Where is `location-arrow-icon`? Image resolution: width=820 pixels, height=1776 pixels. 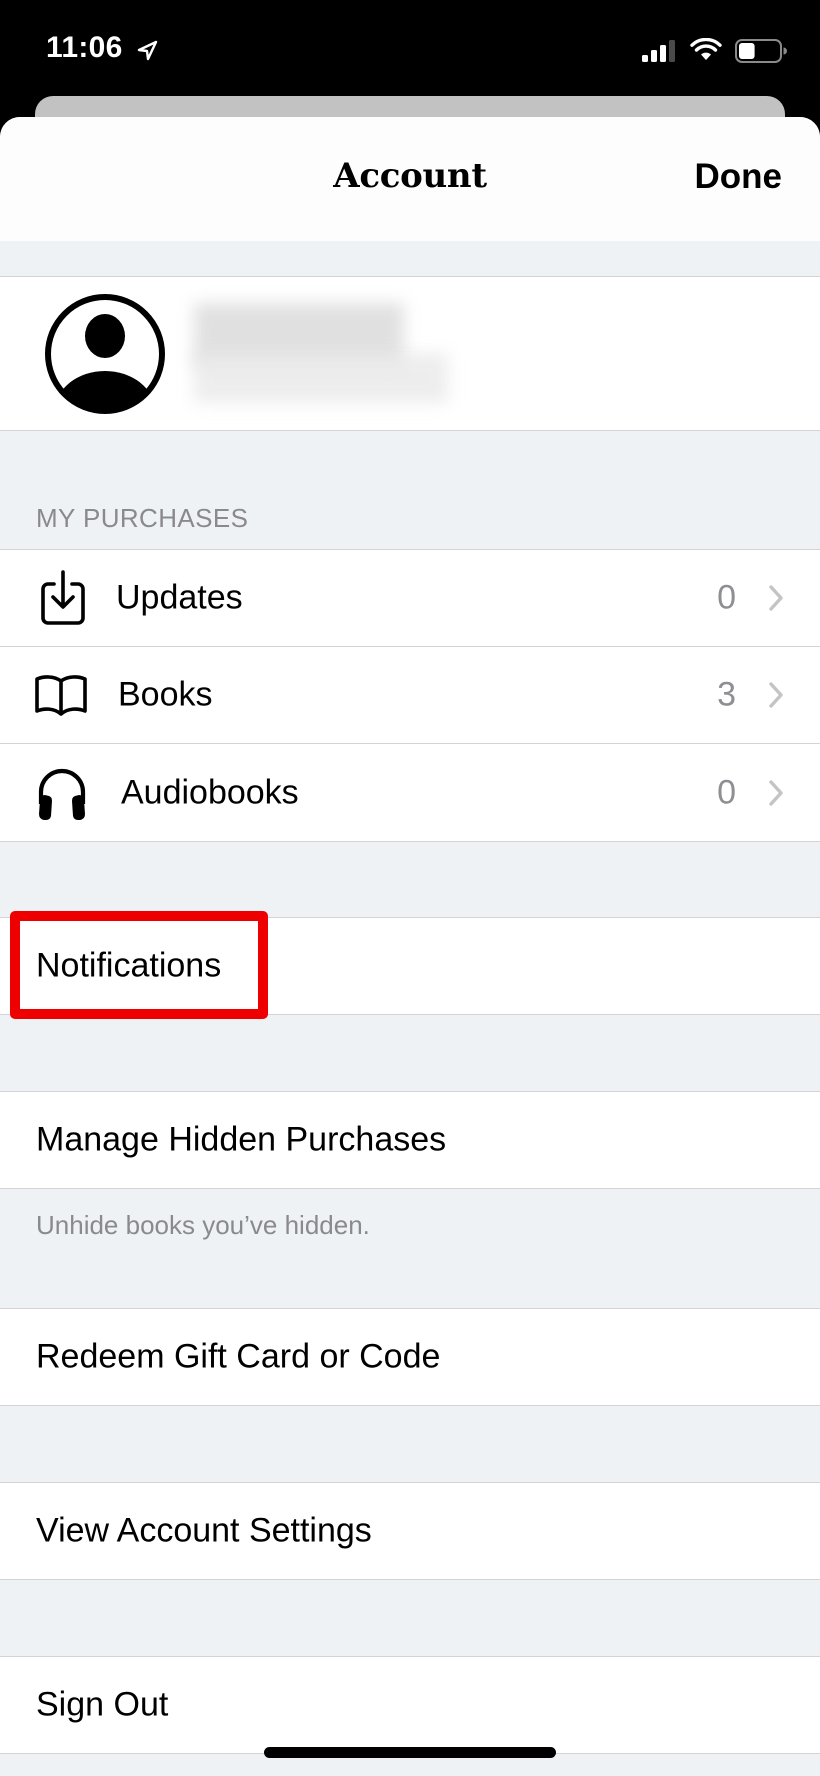
location-arrow-icon is located at coordinates (147, 50).